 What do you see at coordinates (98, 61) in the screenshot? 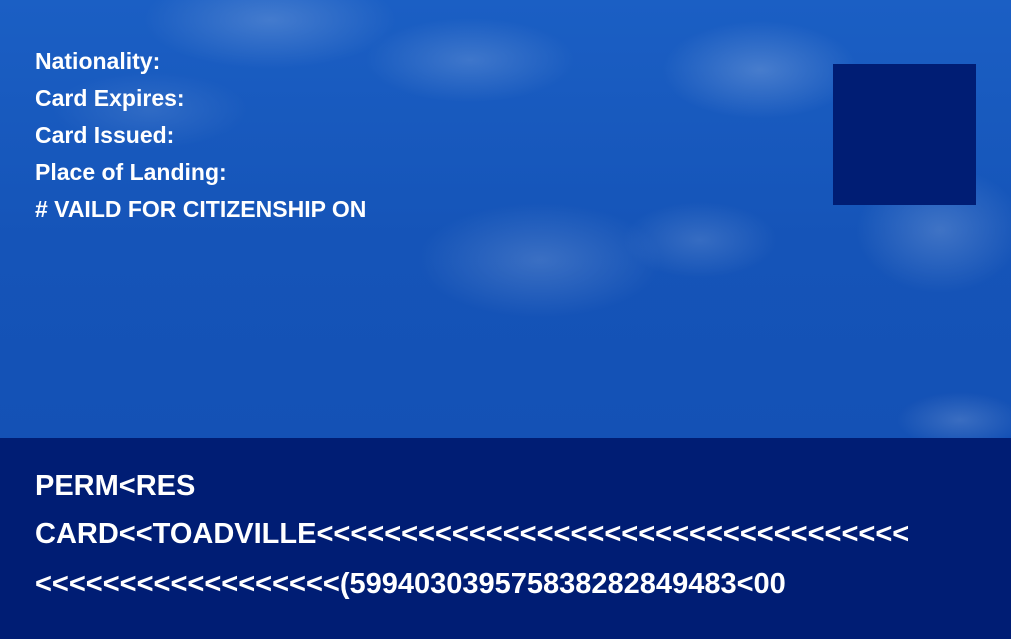
I see `nationality-label: Nationality:` at bounding box center [98, 61].